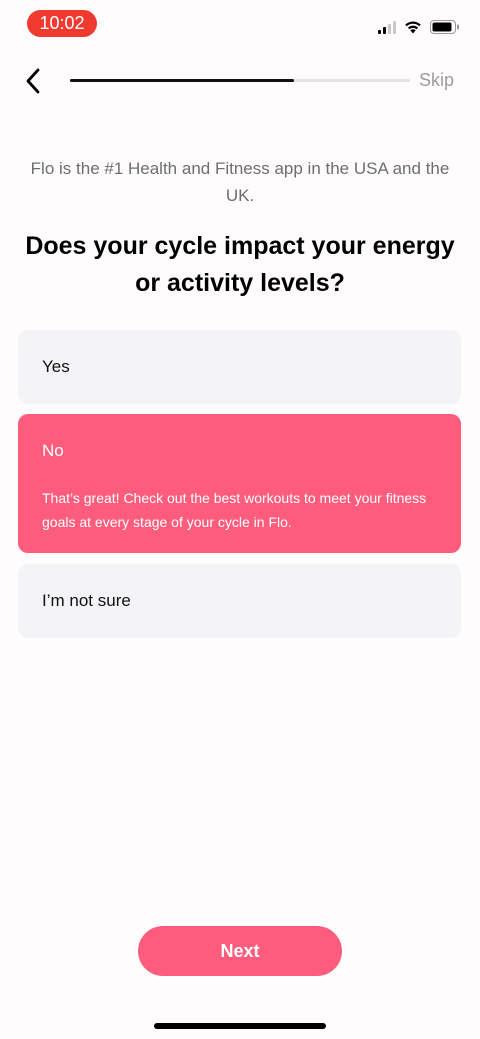  What do you see at coordinates (182, 80) in the screenshot?
I see `progress-bar-fill` at bounding box center [182, 80].